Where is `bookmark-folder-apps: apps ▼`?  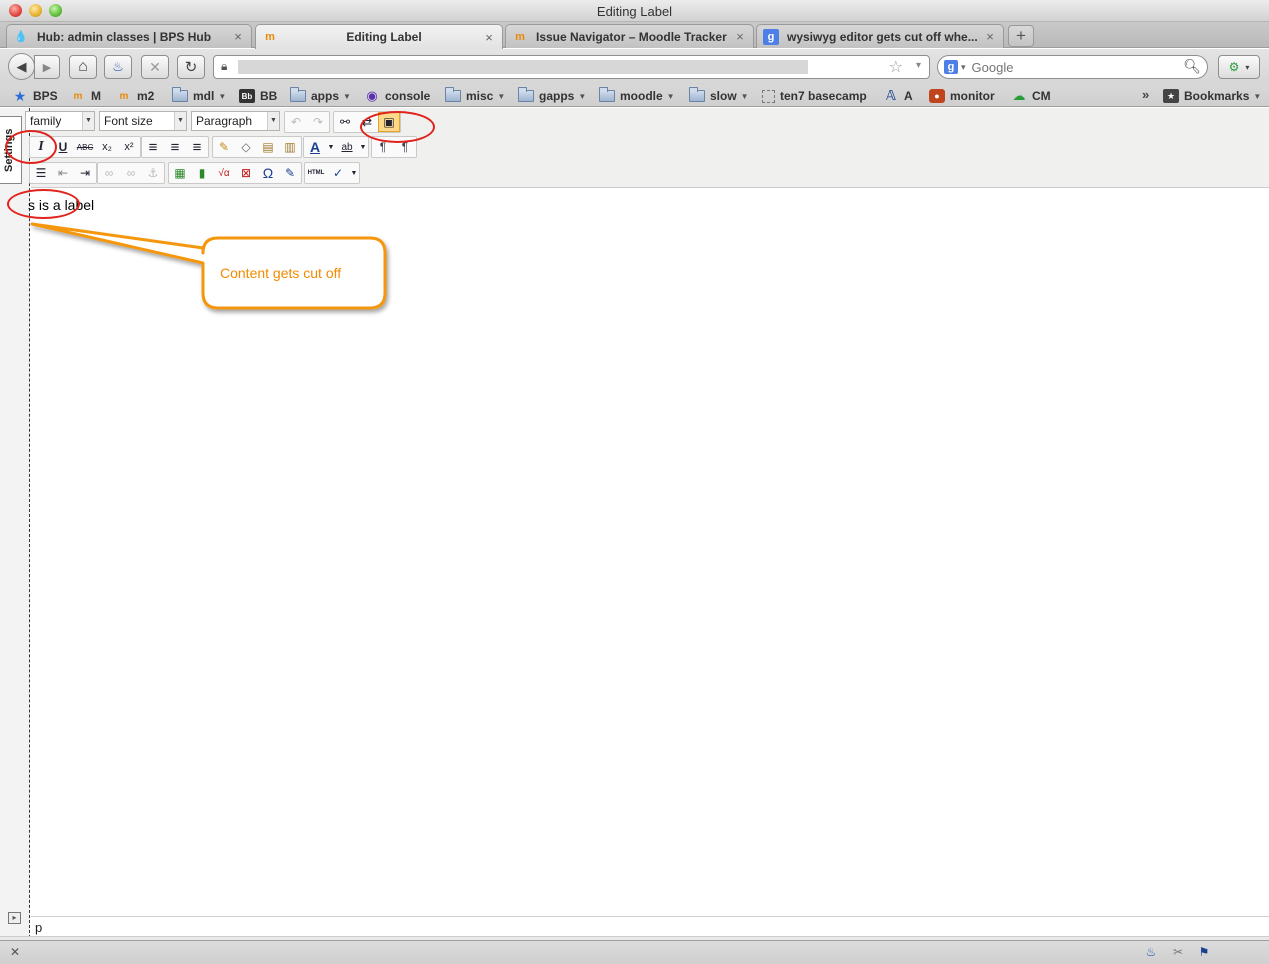
bookmark-folder-apps: apps ▼ is located at coordinates (320, 96).